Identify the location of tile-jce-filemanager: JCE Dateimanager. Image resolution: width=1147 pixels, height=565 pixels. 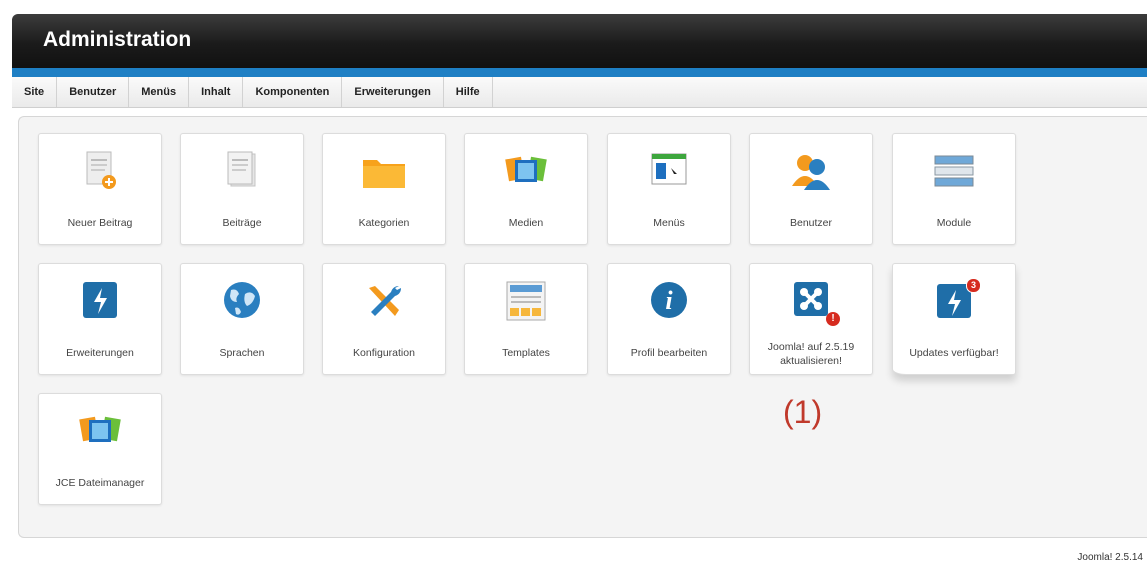
(100, 449).